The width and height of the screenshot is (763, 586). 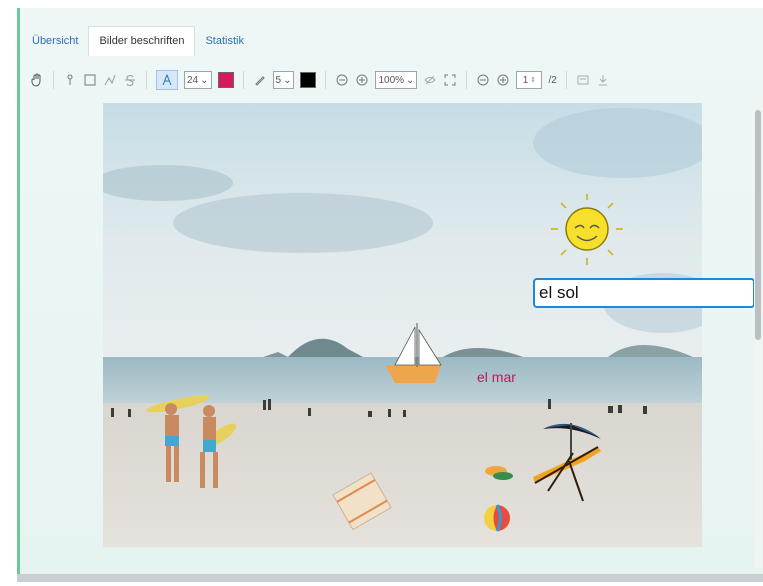 I want to click on pen-icon, so click(x=260, y=80).